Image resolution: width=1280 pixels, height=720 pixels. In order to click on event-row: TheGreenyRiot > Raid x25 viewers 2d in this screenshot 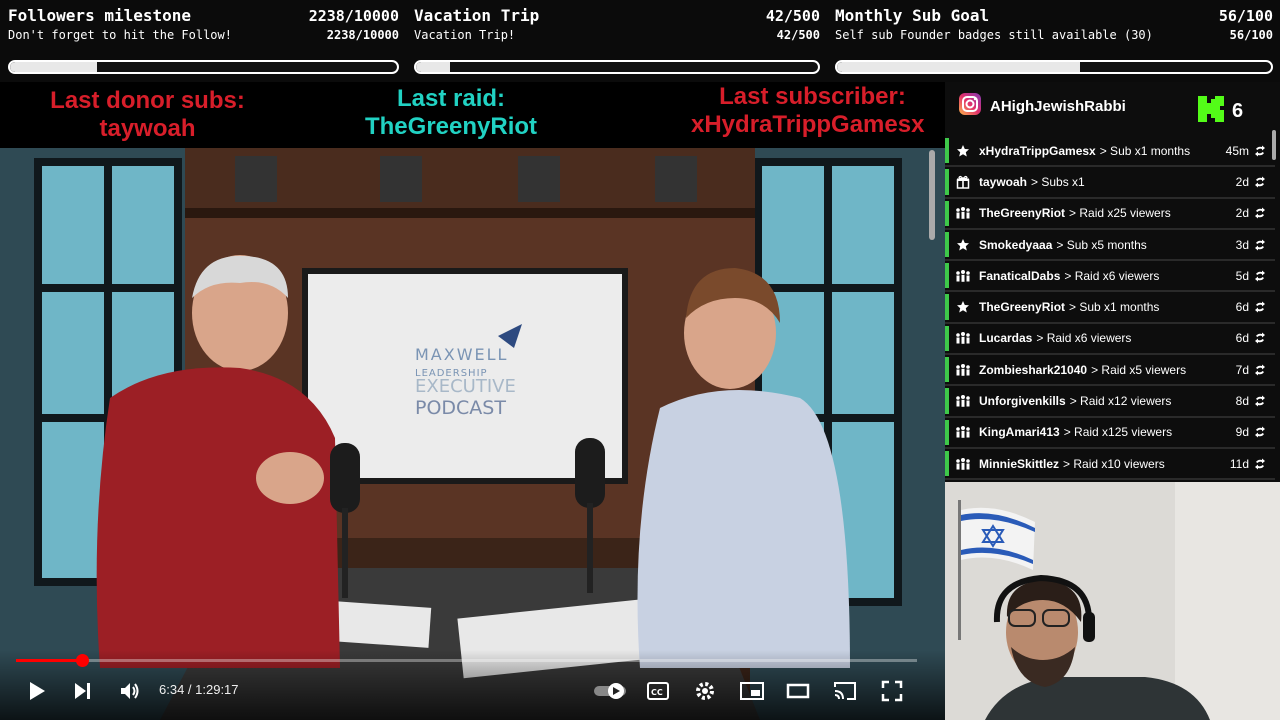, I will do `click(1110, 214)`.